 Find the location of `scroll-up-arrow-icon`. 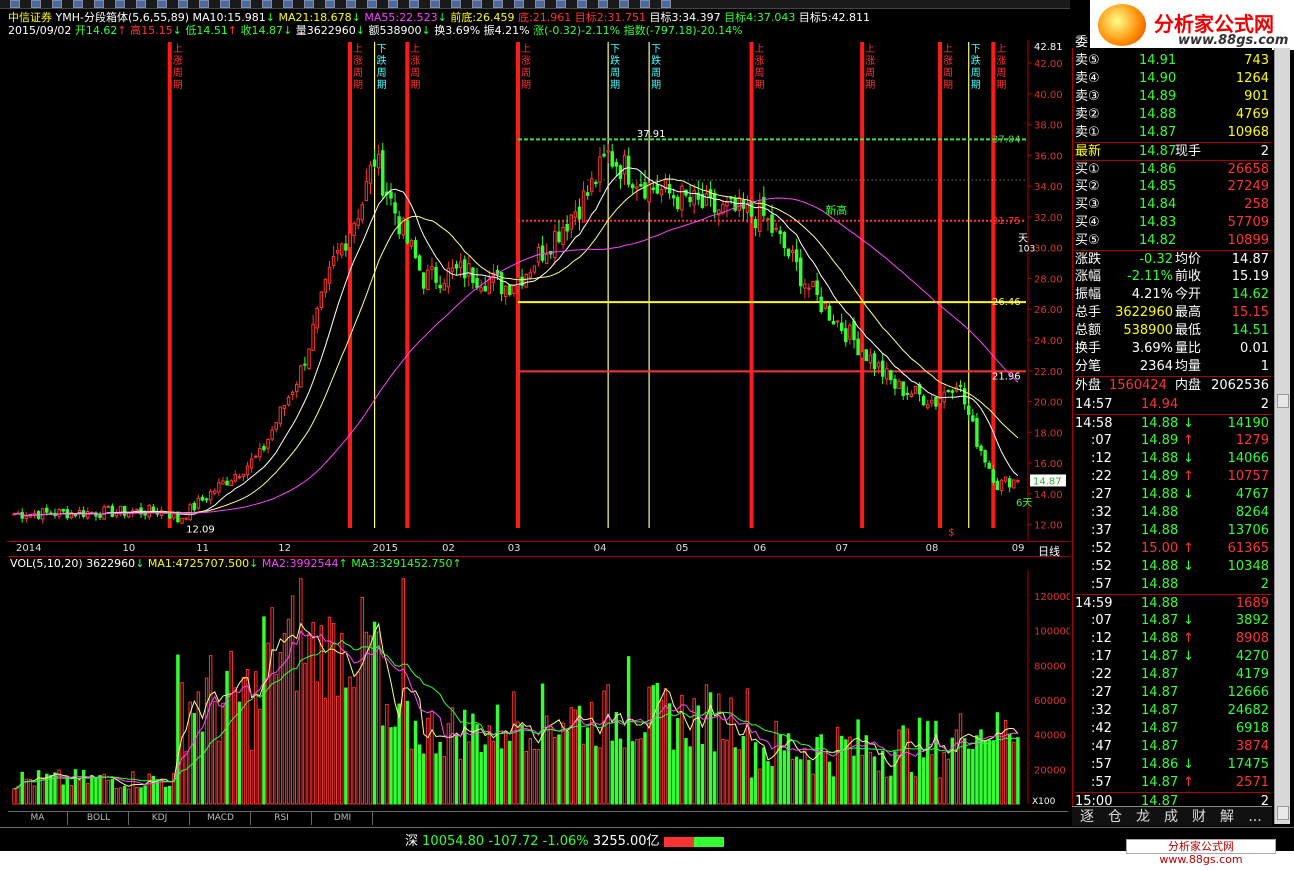

scroll-up-arrow-icon is located at coordinates (1283, 401).